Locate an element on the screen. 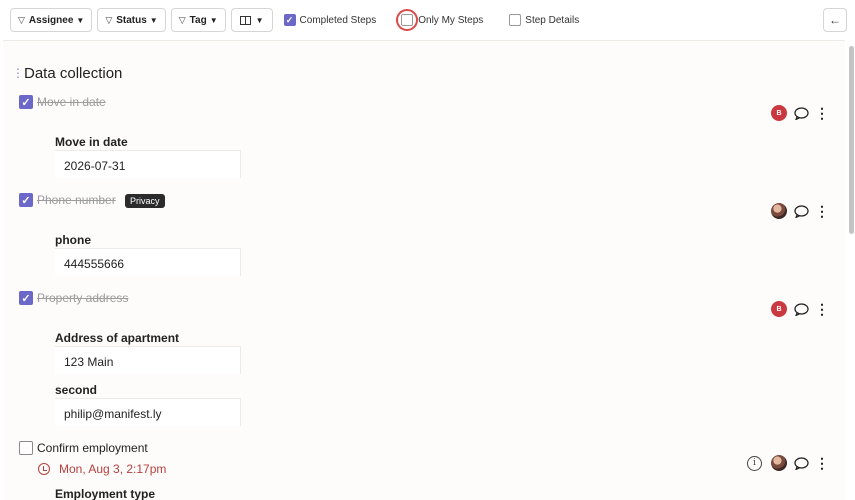 This screenshot has height=500, width=855. step-details-checkbox is located at coordinates (515, 20).